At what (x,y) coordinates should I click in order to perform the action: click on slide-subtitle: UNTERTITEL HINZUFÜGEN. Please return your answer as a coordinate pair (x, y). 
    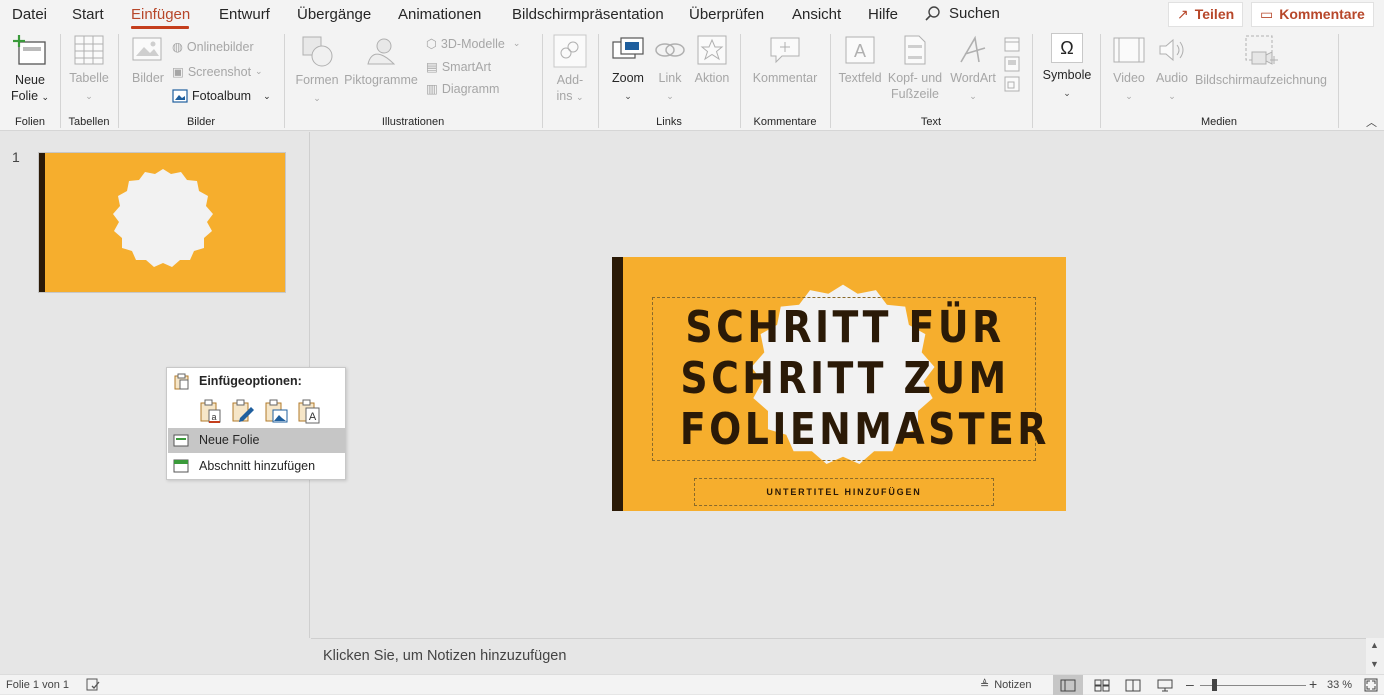
    Looking at the image, I should click on (844, 492).